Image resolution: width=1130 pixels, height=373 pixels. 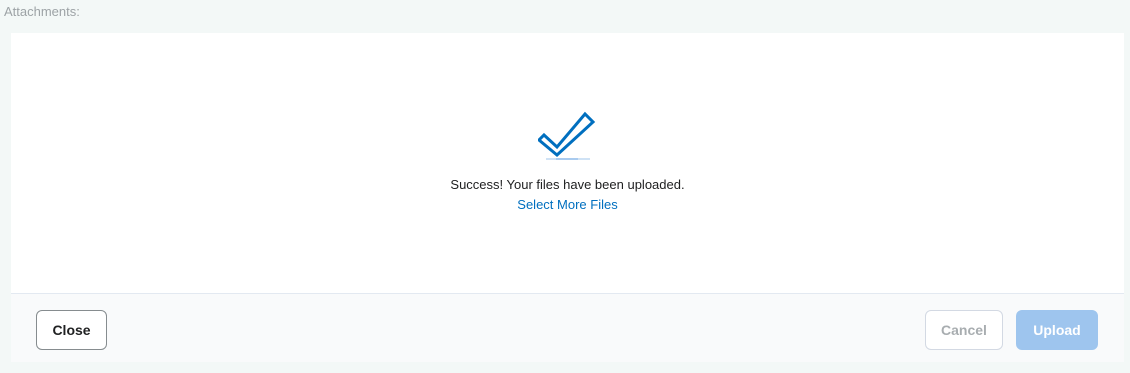 I want to click on success-message: Success! Your files have been uploaded., so click(x=567, y=184).